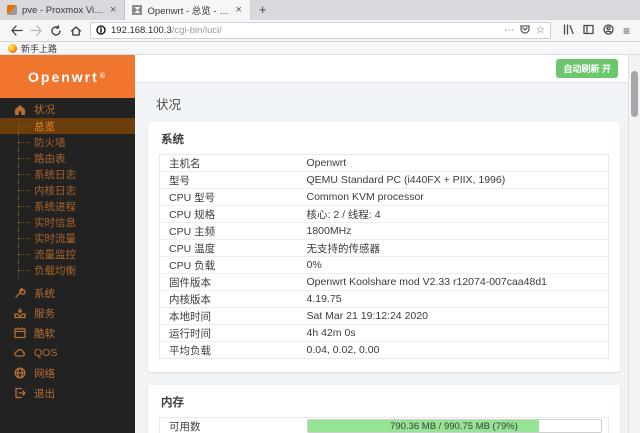 The width and height of the screenshot is (640, 433). What do you see at coordinates (67, 353) in the screenshot?
I see `sidebar-item-qos: QOS` at bounding box center [67, 353].